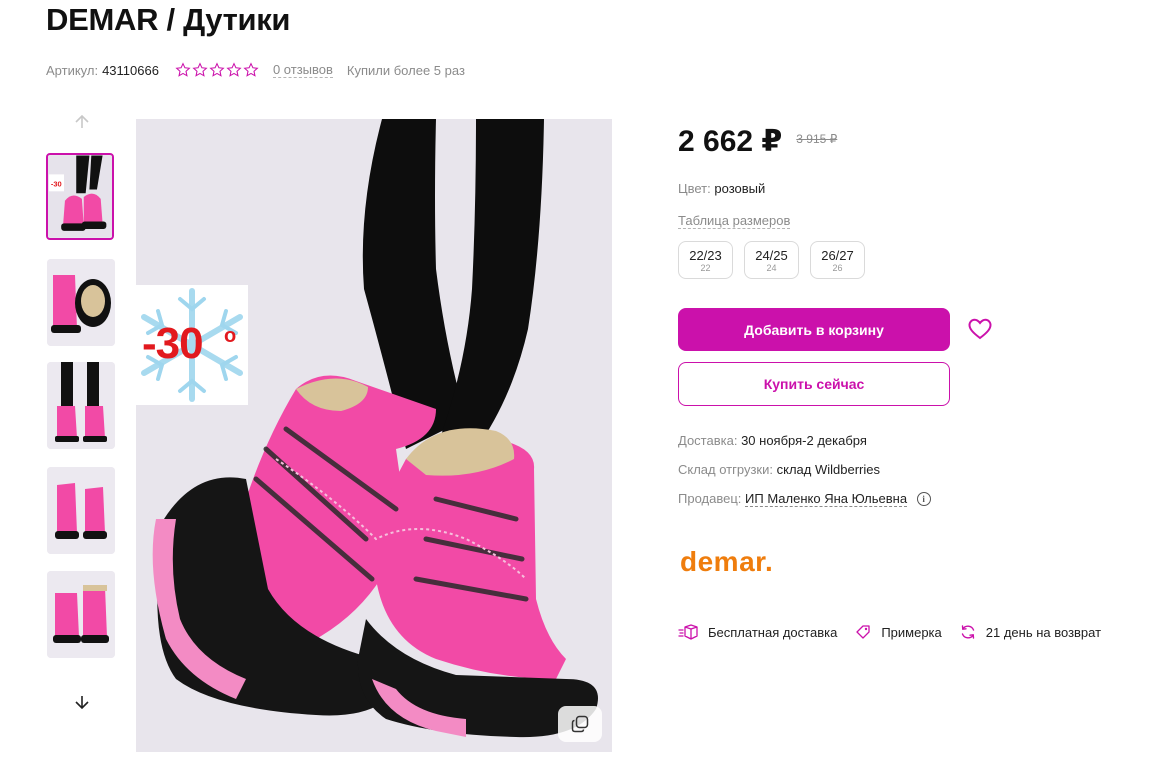 This screenshot has height=757, width=1159. I want to click on warehouse-info: Склад отгрузки: склад Wildberries, so click(779, 469).